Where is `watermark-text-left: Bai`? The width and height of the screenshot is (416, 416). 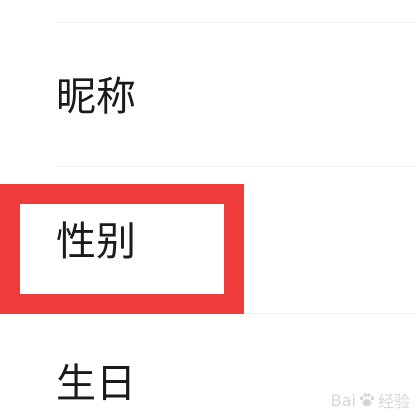
watermark-text-left: Bai is located at coordinates (343, 400).